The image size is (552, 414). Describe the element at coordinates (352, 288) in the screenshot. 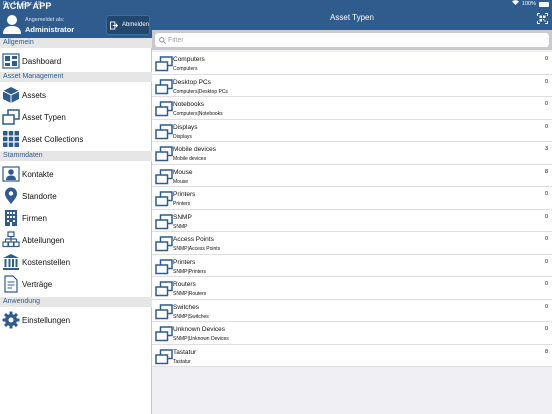

I see `list-item: Routers SNMP|Routers 0` at that location.